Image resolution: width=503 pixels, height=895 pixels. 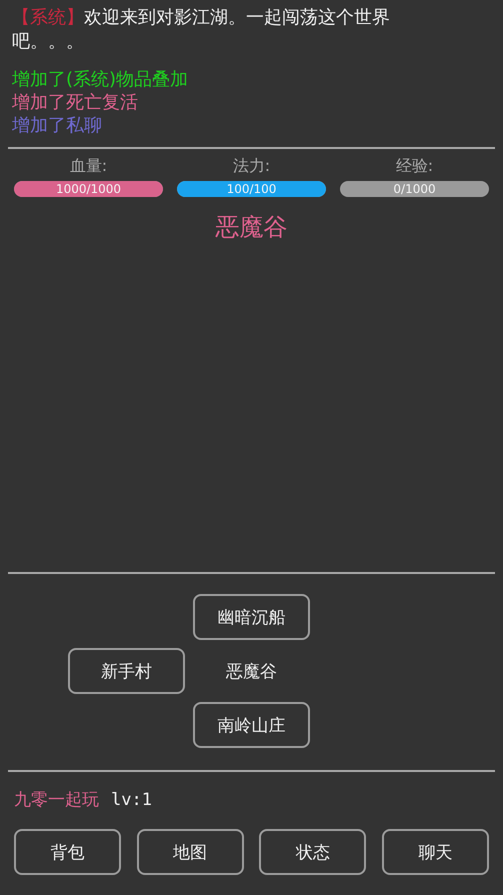 I want to click on menu-button: 背包, so click(x=67, y=852).